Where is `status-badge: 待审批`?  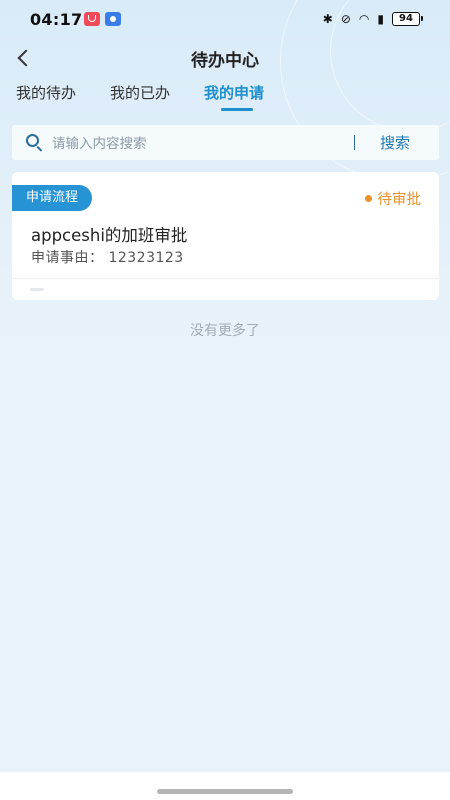 status-badge: 待审批 is located at coordinates (393, 198).